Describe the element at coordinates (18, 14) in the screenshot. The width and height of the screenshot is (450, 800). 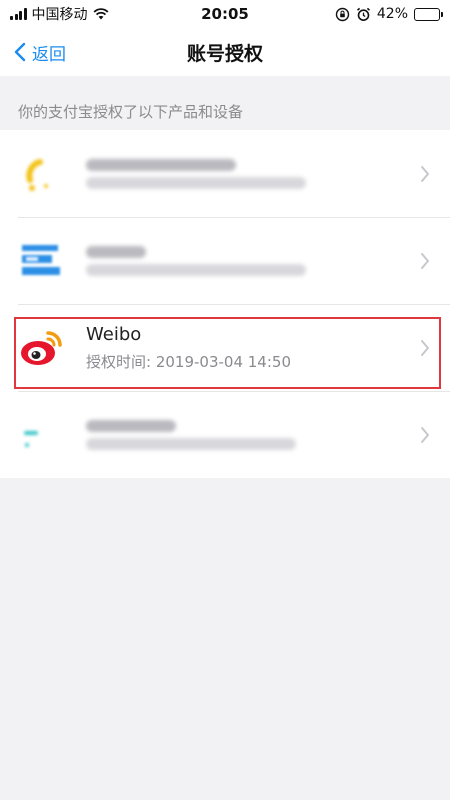
I see `signal-icon` at that location.